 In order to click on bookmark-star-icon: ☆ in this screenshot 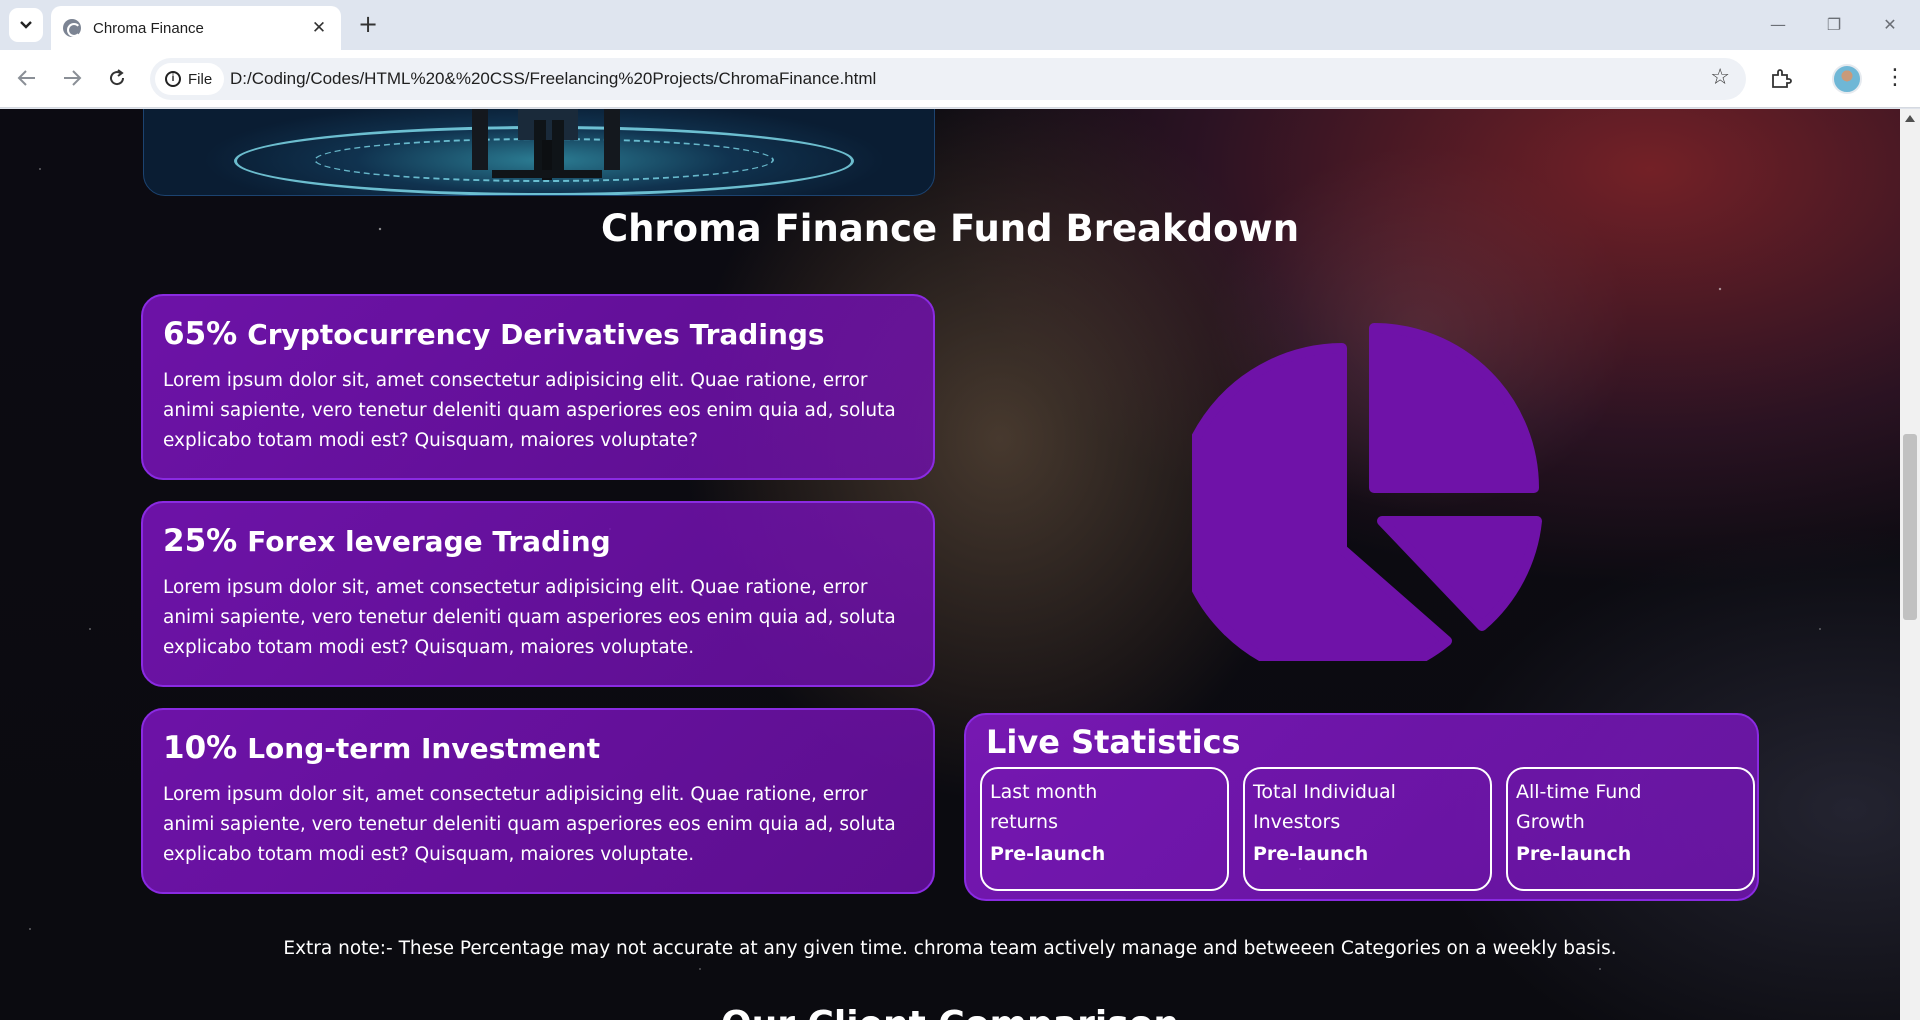, I will do `click(1720, 77)`.